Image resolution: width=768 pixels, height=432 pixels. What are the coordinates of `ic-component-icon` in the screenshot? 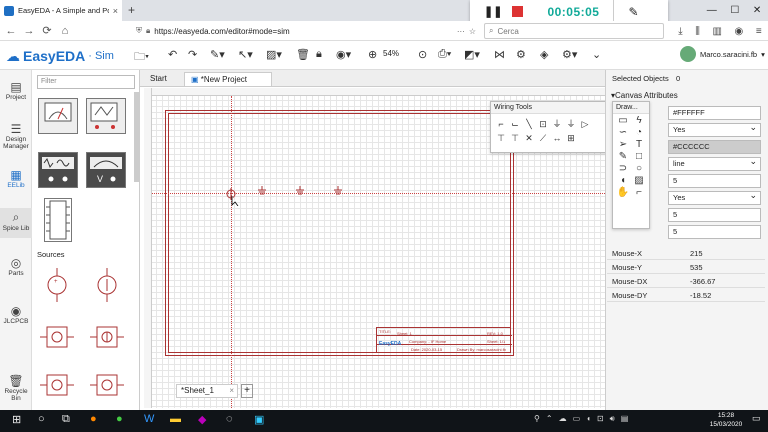 It's located at (58, 220).